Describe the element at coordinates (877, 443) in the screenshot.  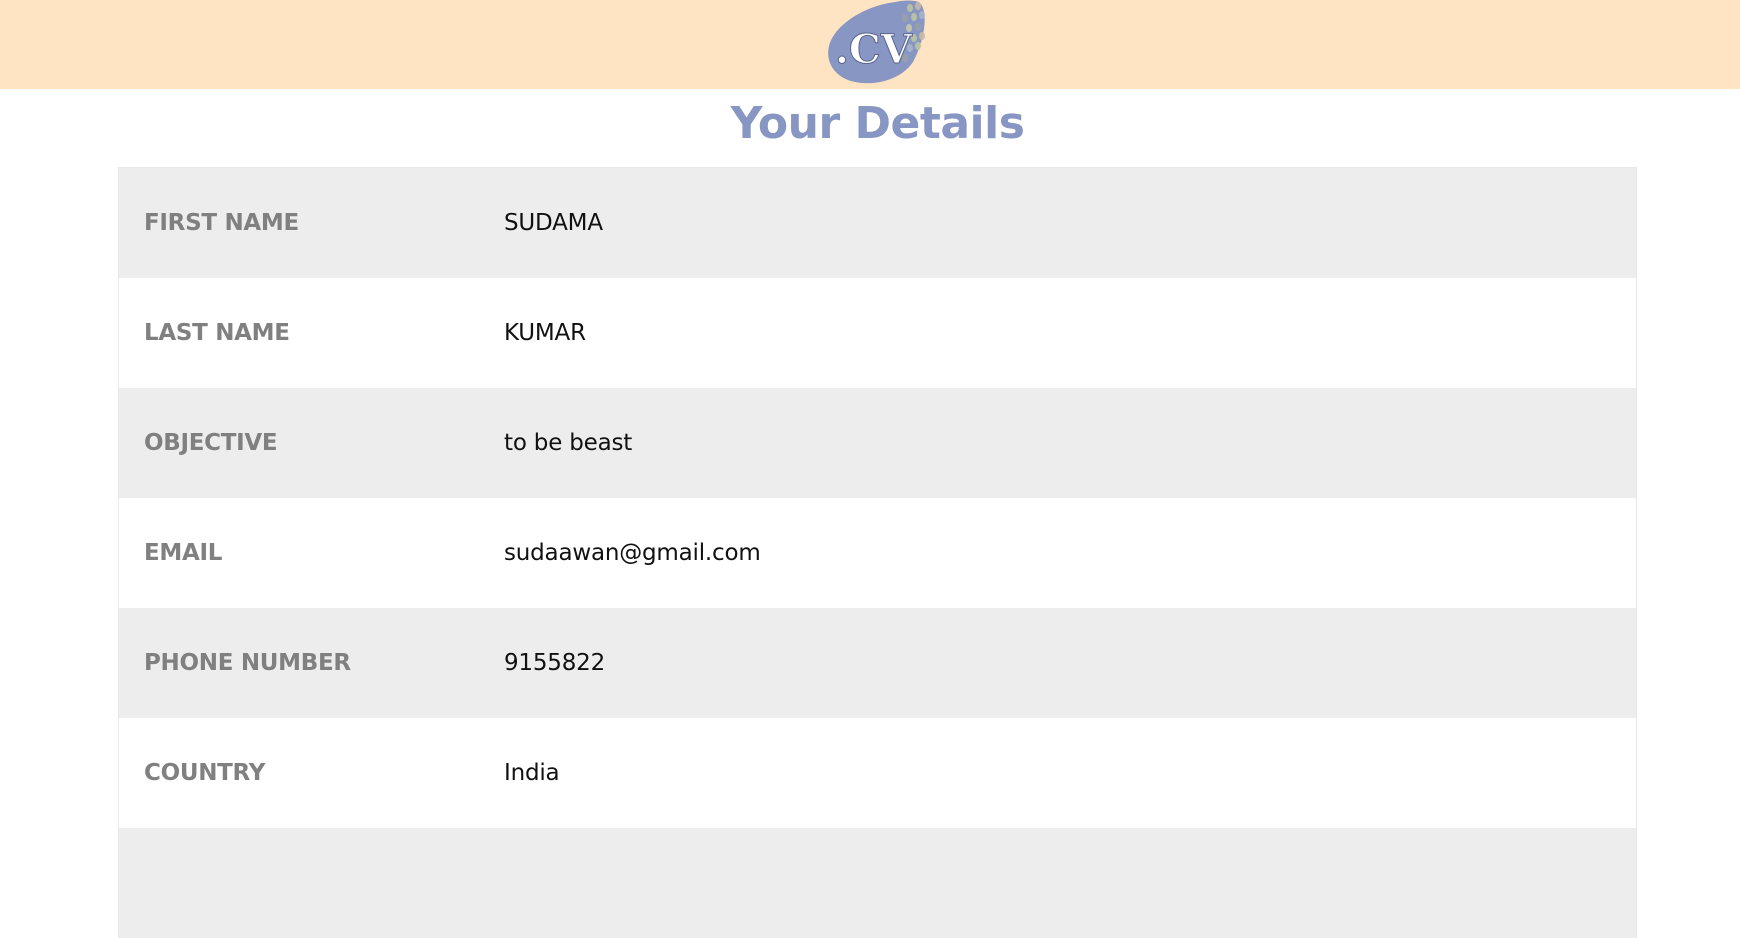
I see `detail-row-objective: OBJECTIVE to be beast` at that location.